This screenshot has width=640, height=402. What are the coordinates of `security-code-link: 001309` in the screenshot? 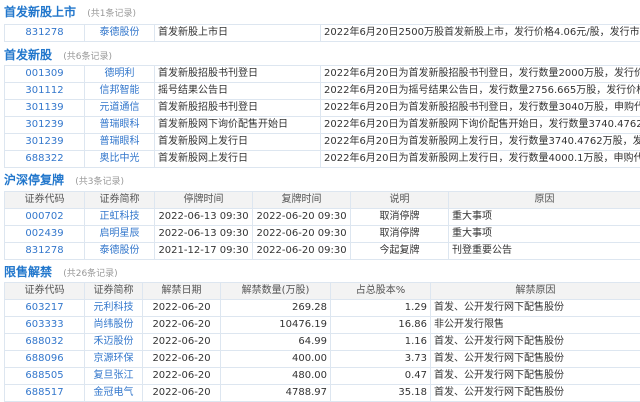 It's located at (44, 74).